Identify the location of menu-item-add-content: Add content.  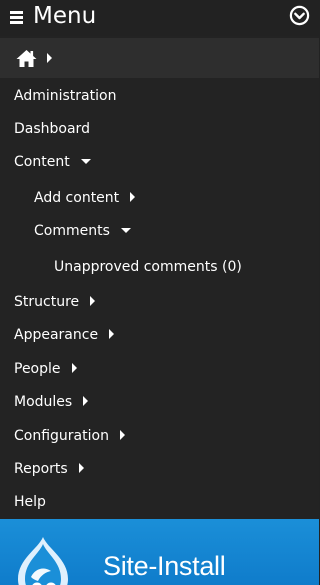
(85, 198).